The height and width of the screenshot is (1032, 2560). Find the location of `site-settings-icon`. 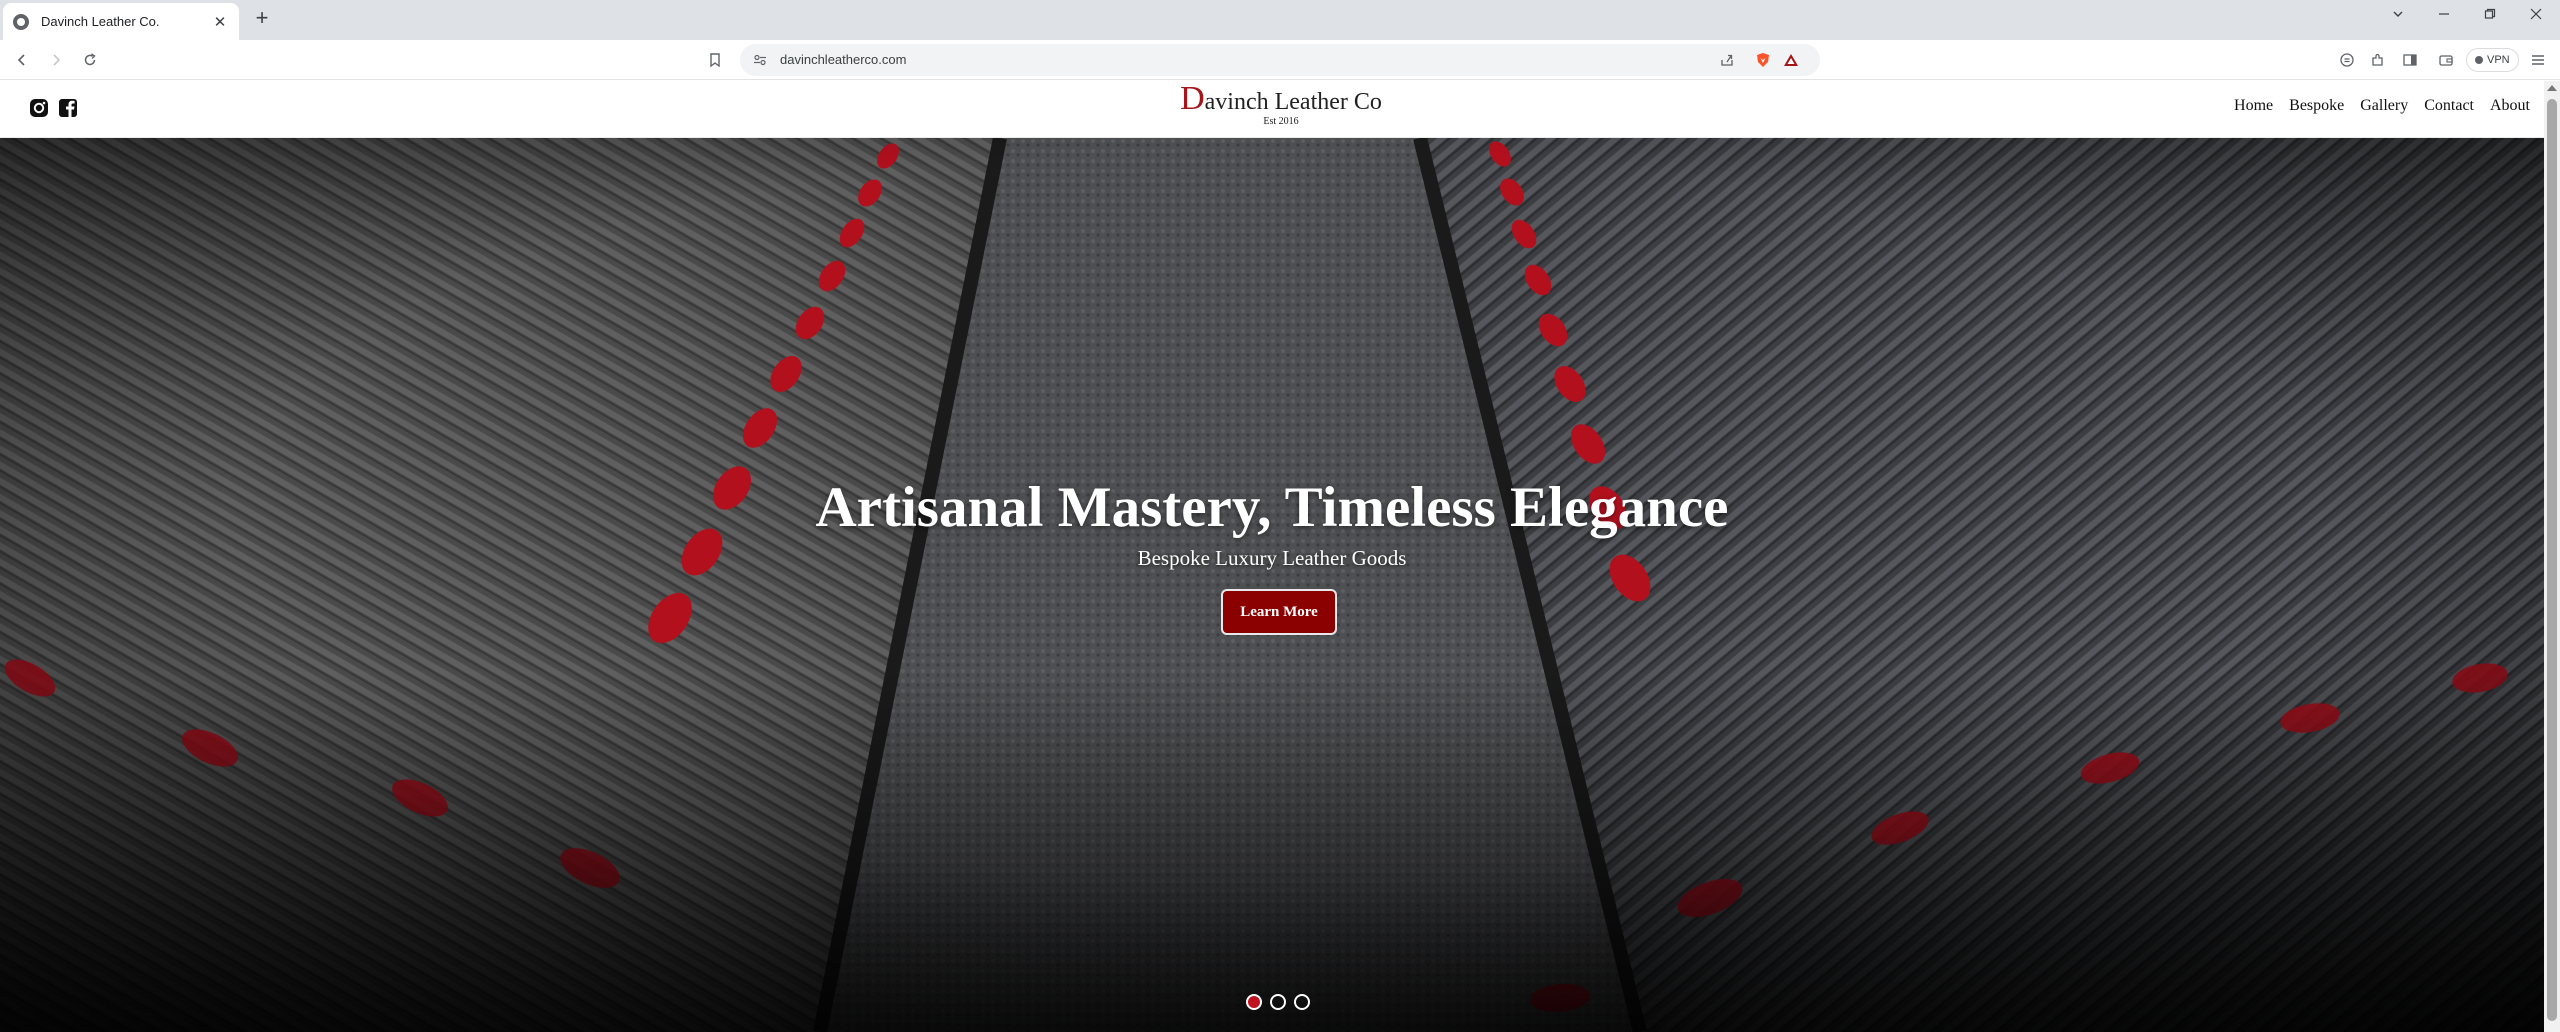

site-settings-icon is located at coordinates (760, 60).